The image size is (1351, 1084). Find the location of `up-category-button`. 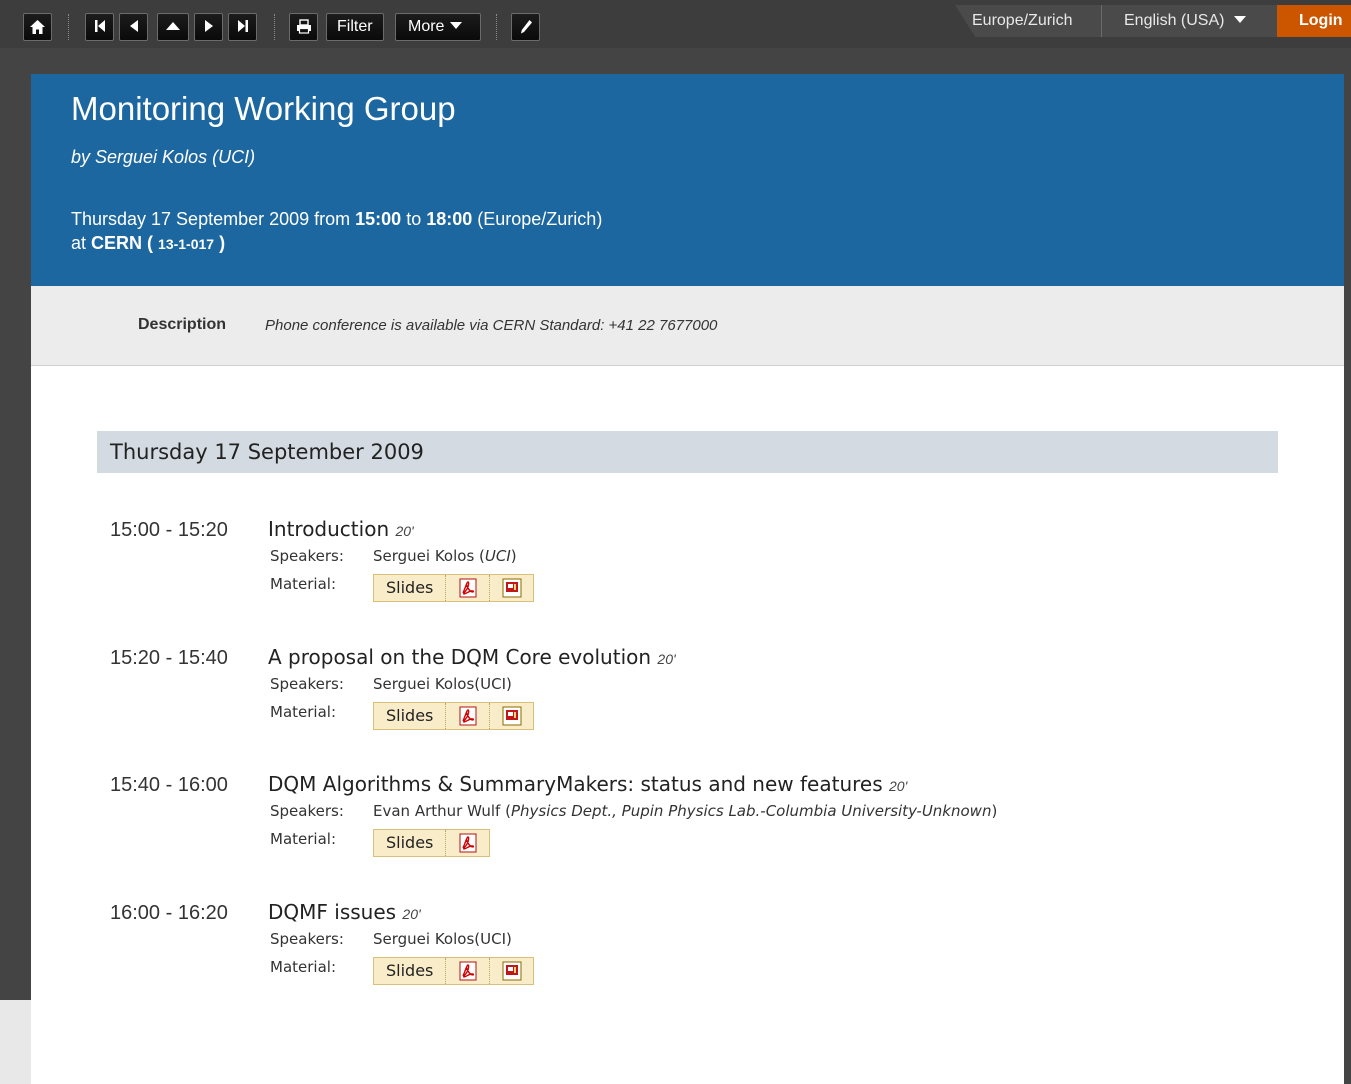

up-category-button is located at coordinates (173, 27).